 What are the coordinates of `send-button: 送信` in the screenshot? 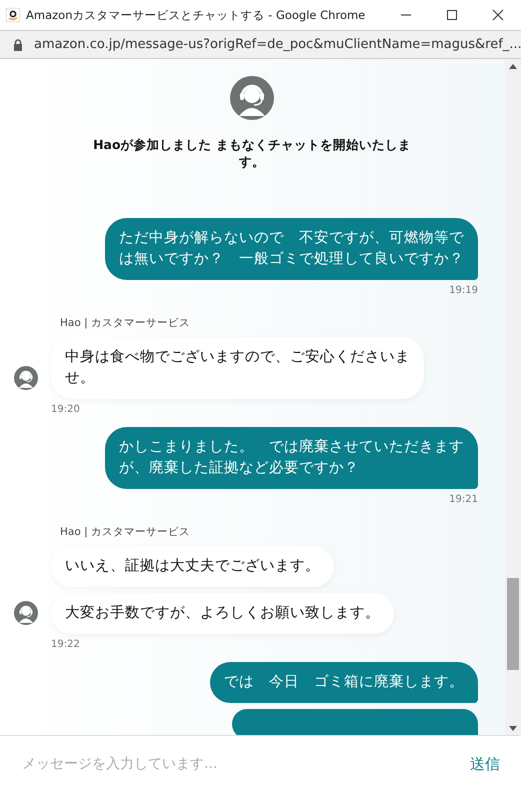 It's located at (485, 764).